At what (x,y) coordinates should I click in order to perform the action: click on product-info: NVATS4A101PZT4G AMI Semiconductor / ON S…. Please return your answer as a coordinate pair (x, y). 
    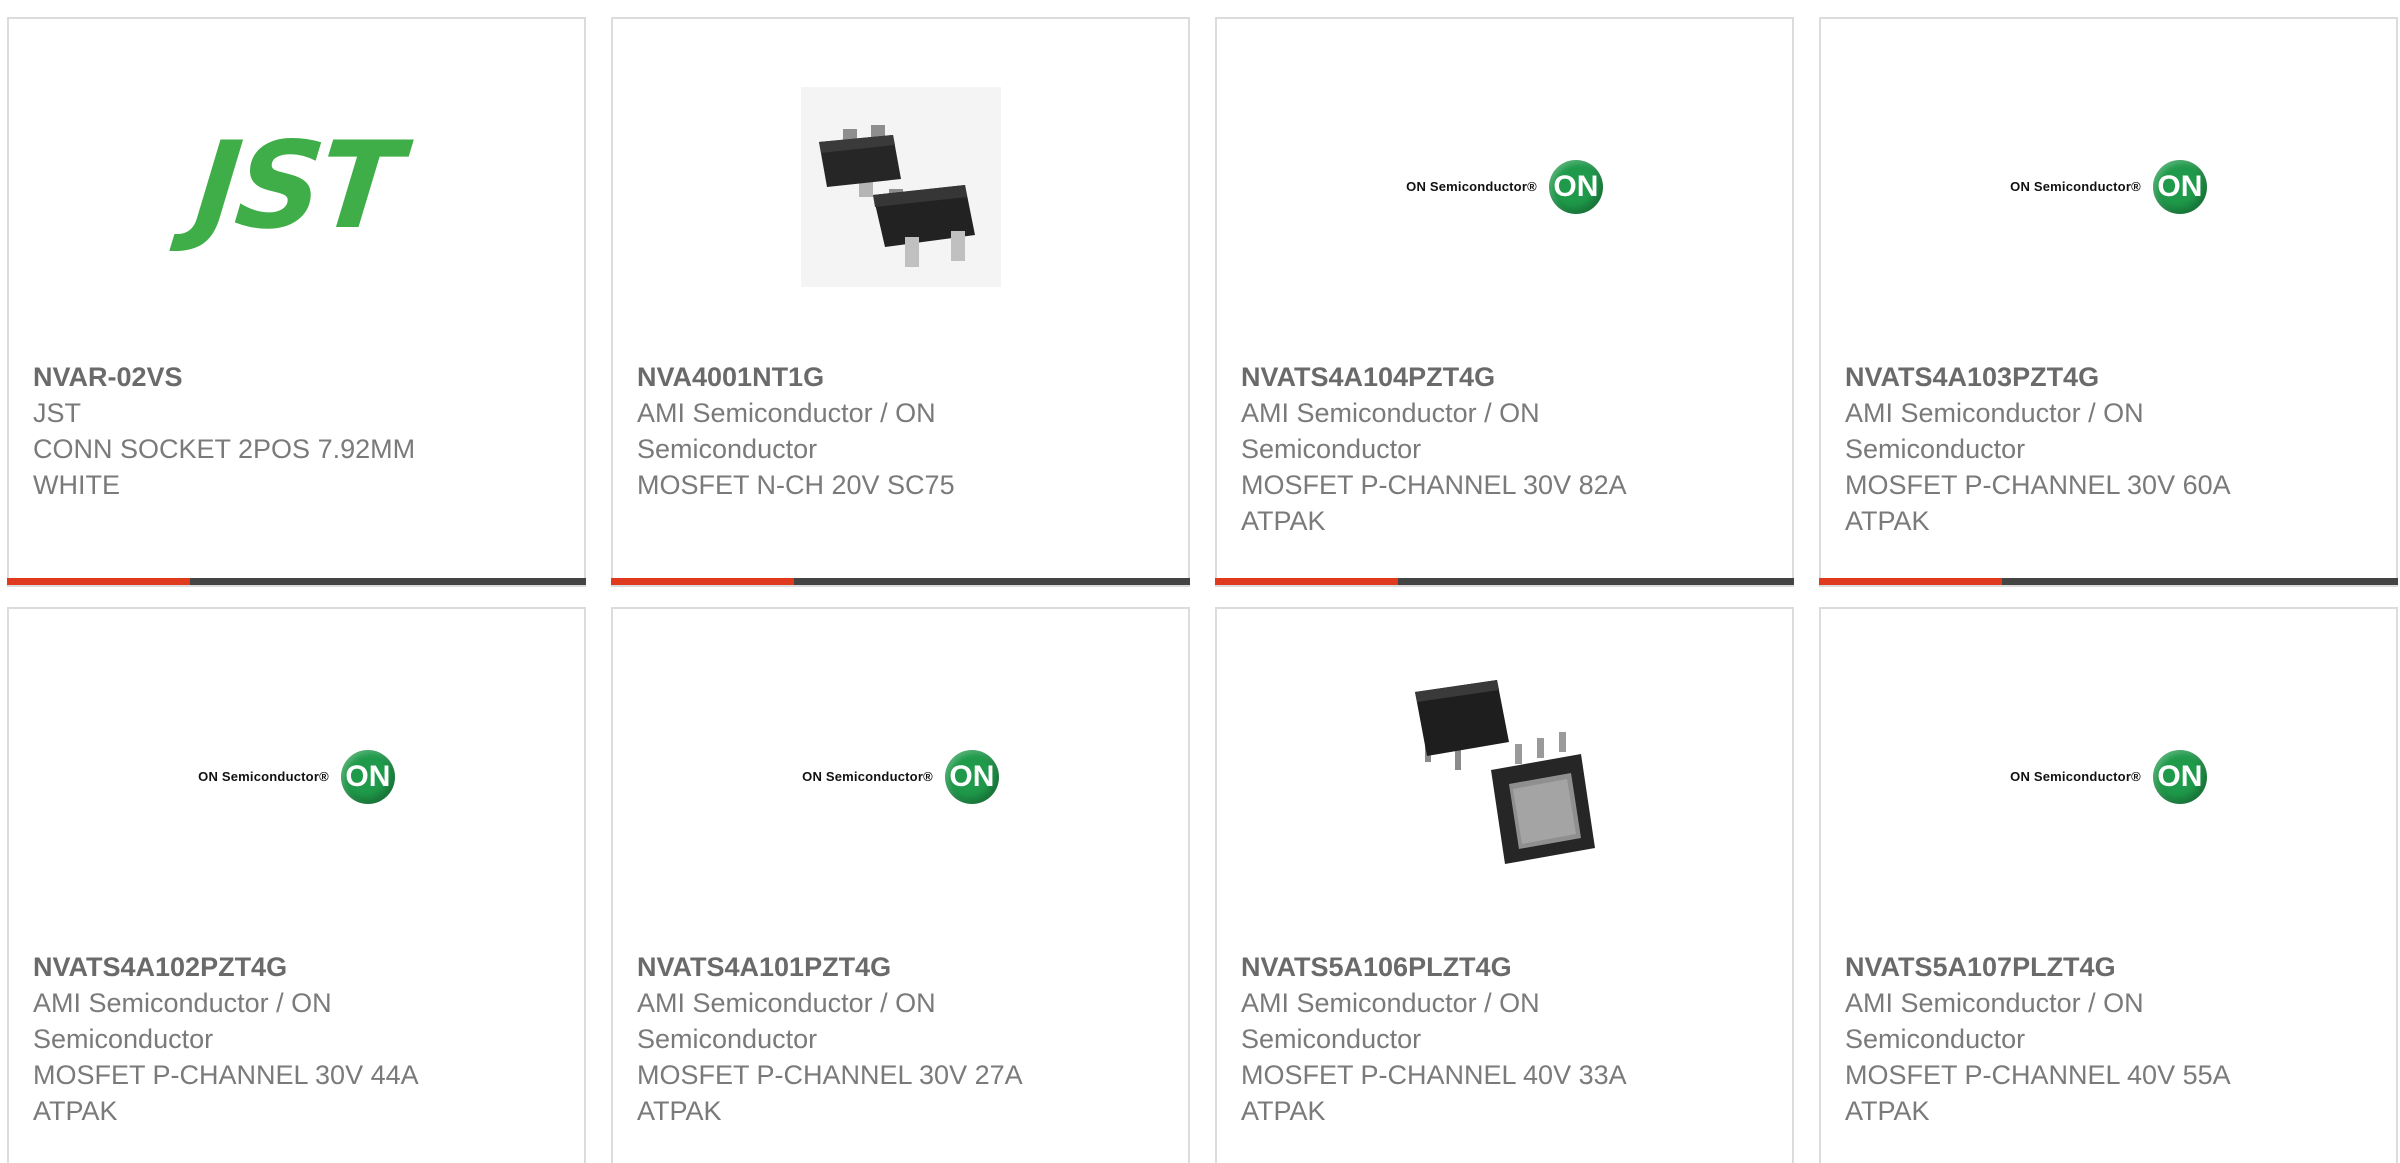
    Looking at the image, I should click on (900, 1039).